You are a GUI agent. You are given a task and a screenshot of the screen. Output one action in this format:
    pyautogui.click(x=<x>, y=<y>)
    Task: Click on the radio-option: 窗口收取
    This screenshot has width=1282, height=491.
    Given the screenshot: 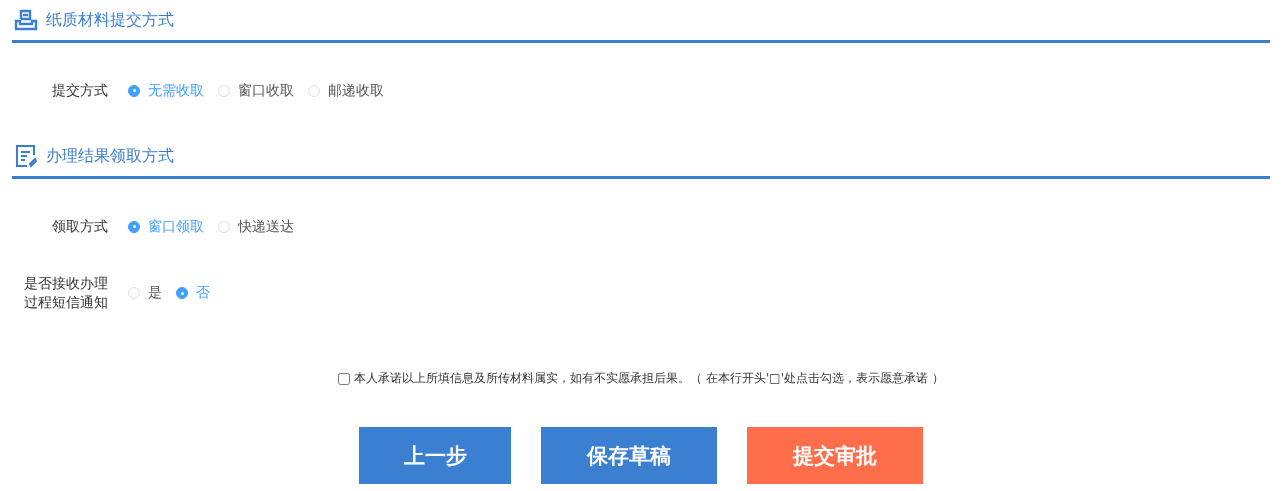 What is the action you would take?
    pyautogui.click(x=256, y=90)
    